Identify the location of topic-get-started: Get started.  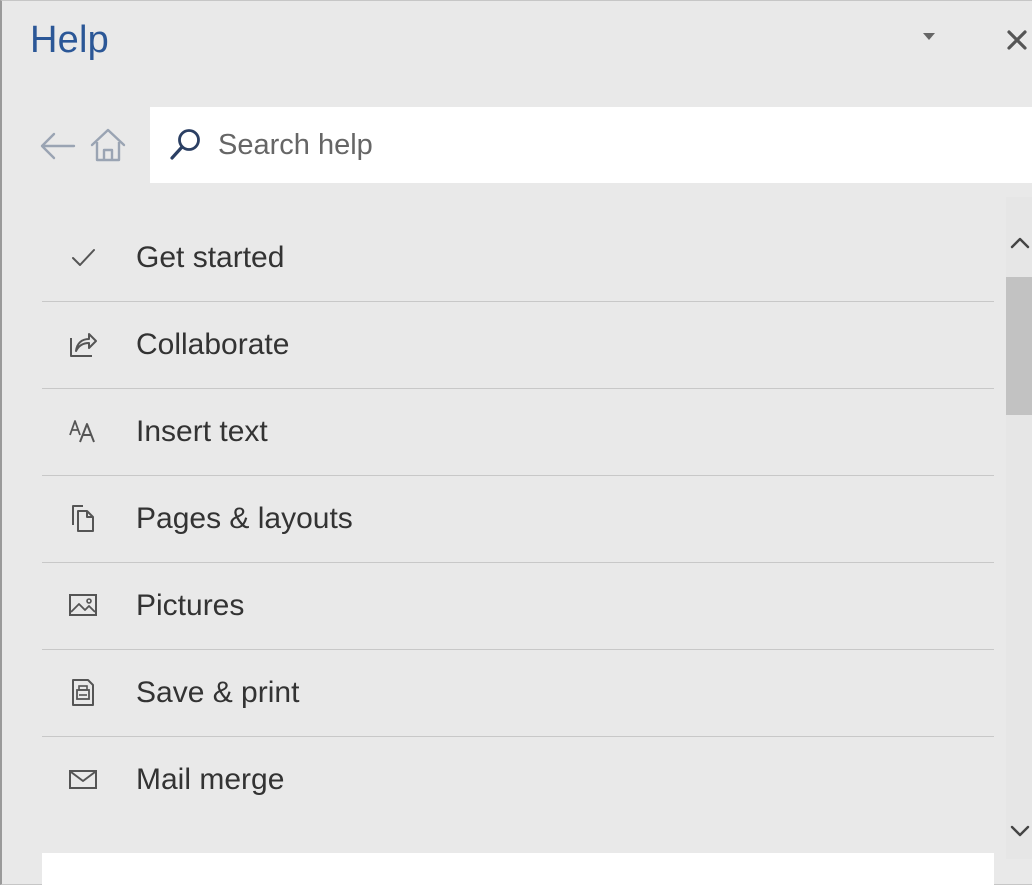
(518, 258).